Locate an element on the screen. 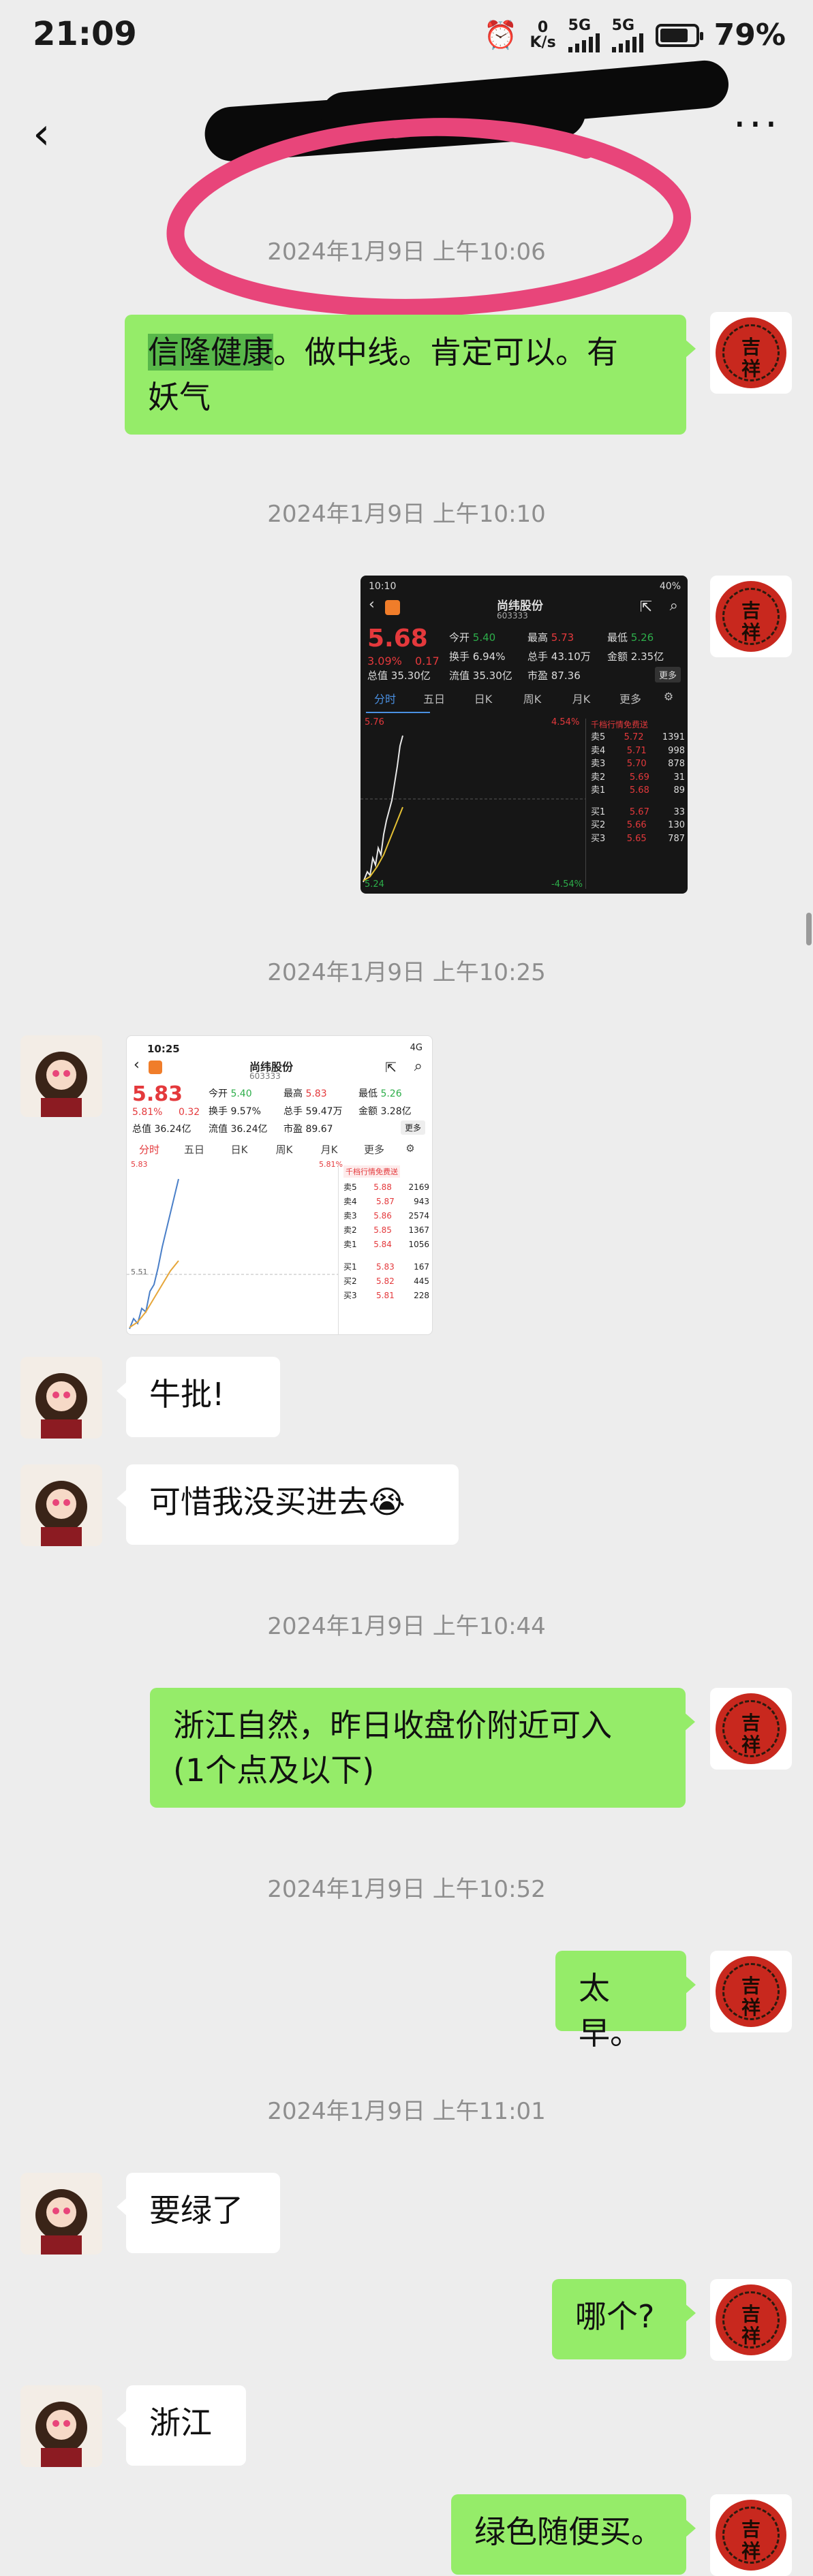  alarm-icon: ⏰ is located at coordinates (501, 35).